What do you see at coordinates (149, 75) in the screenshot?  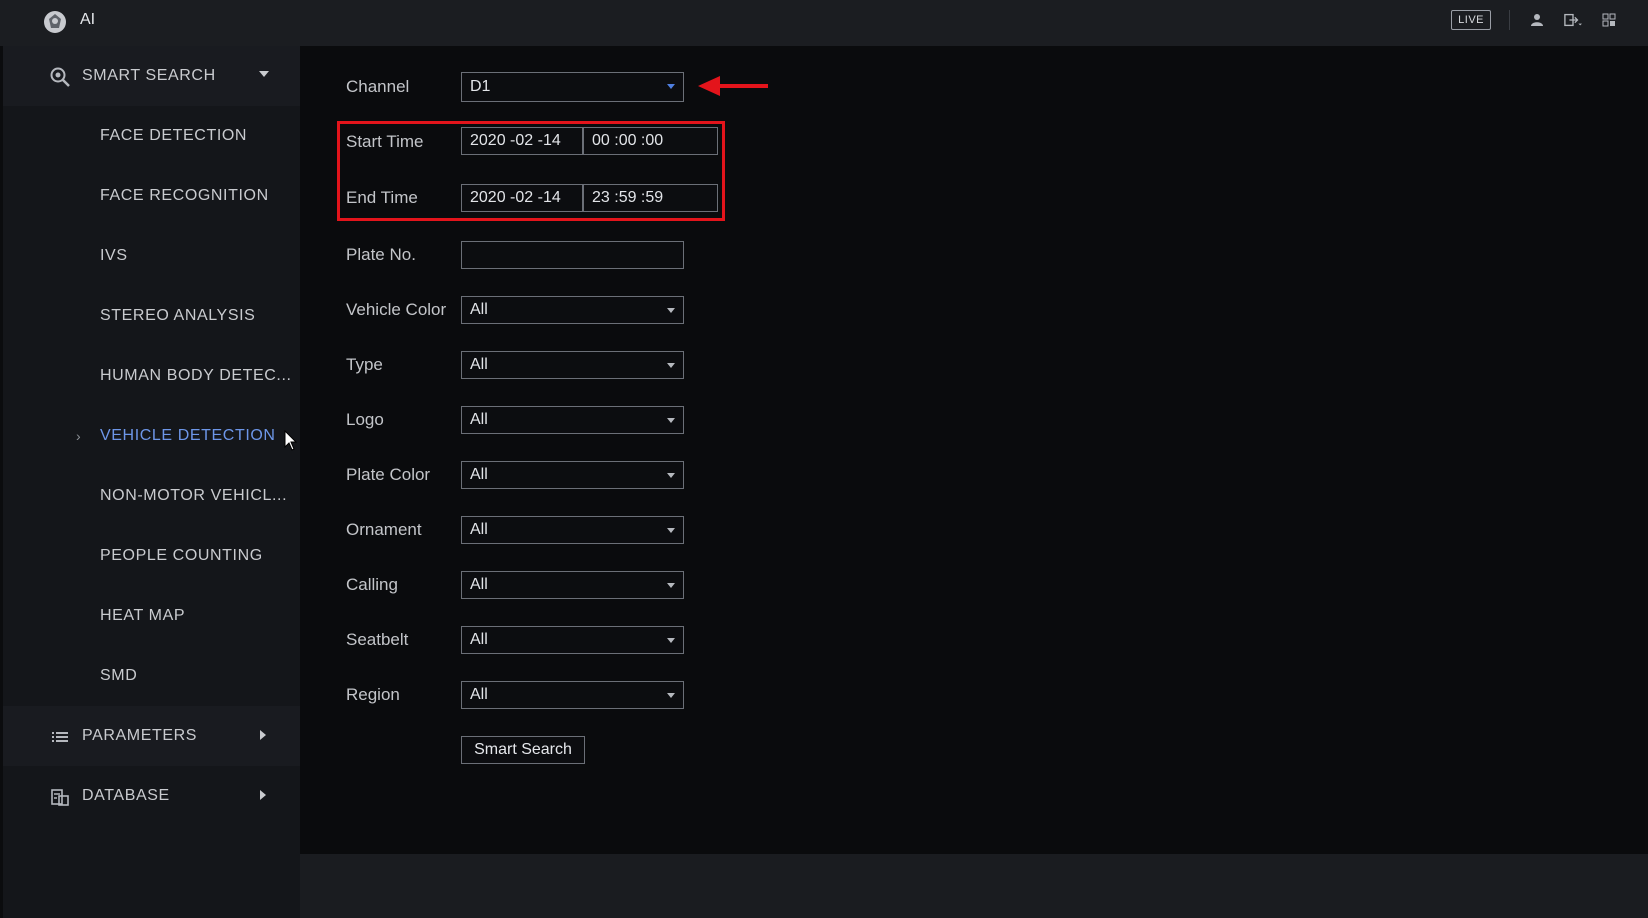 I see `sidebar-smart-search-label: SMART SEARCH` at bounding box center [149, 75].